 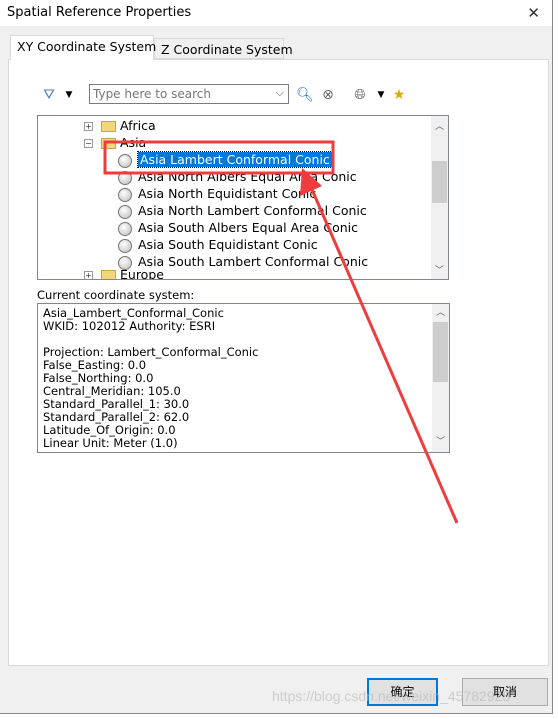 What do you see at coordinates (225, 159) in the screenshot?
I see `tree-node-projection: Asia Lambert Conformal Conic` at bounding box center [225, 159].